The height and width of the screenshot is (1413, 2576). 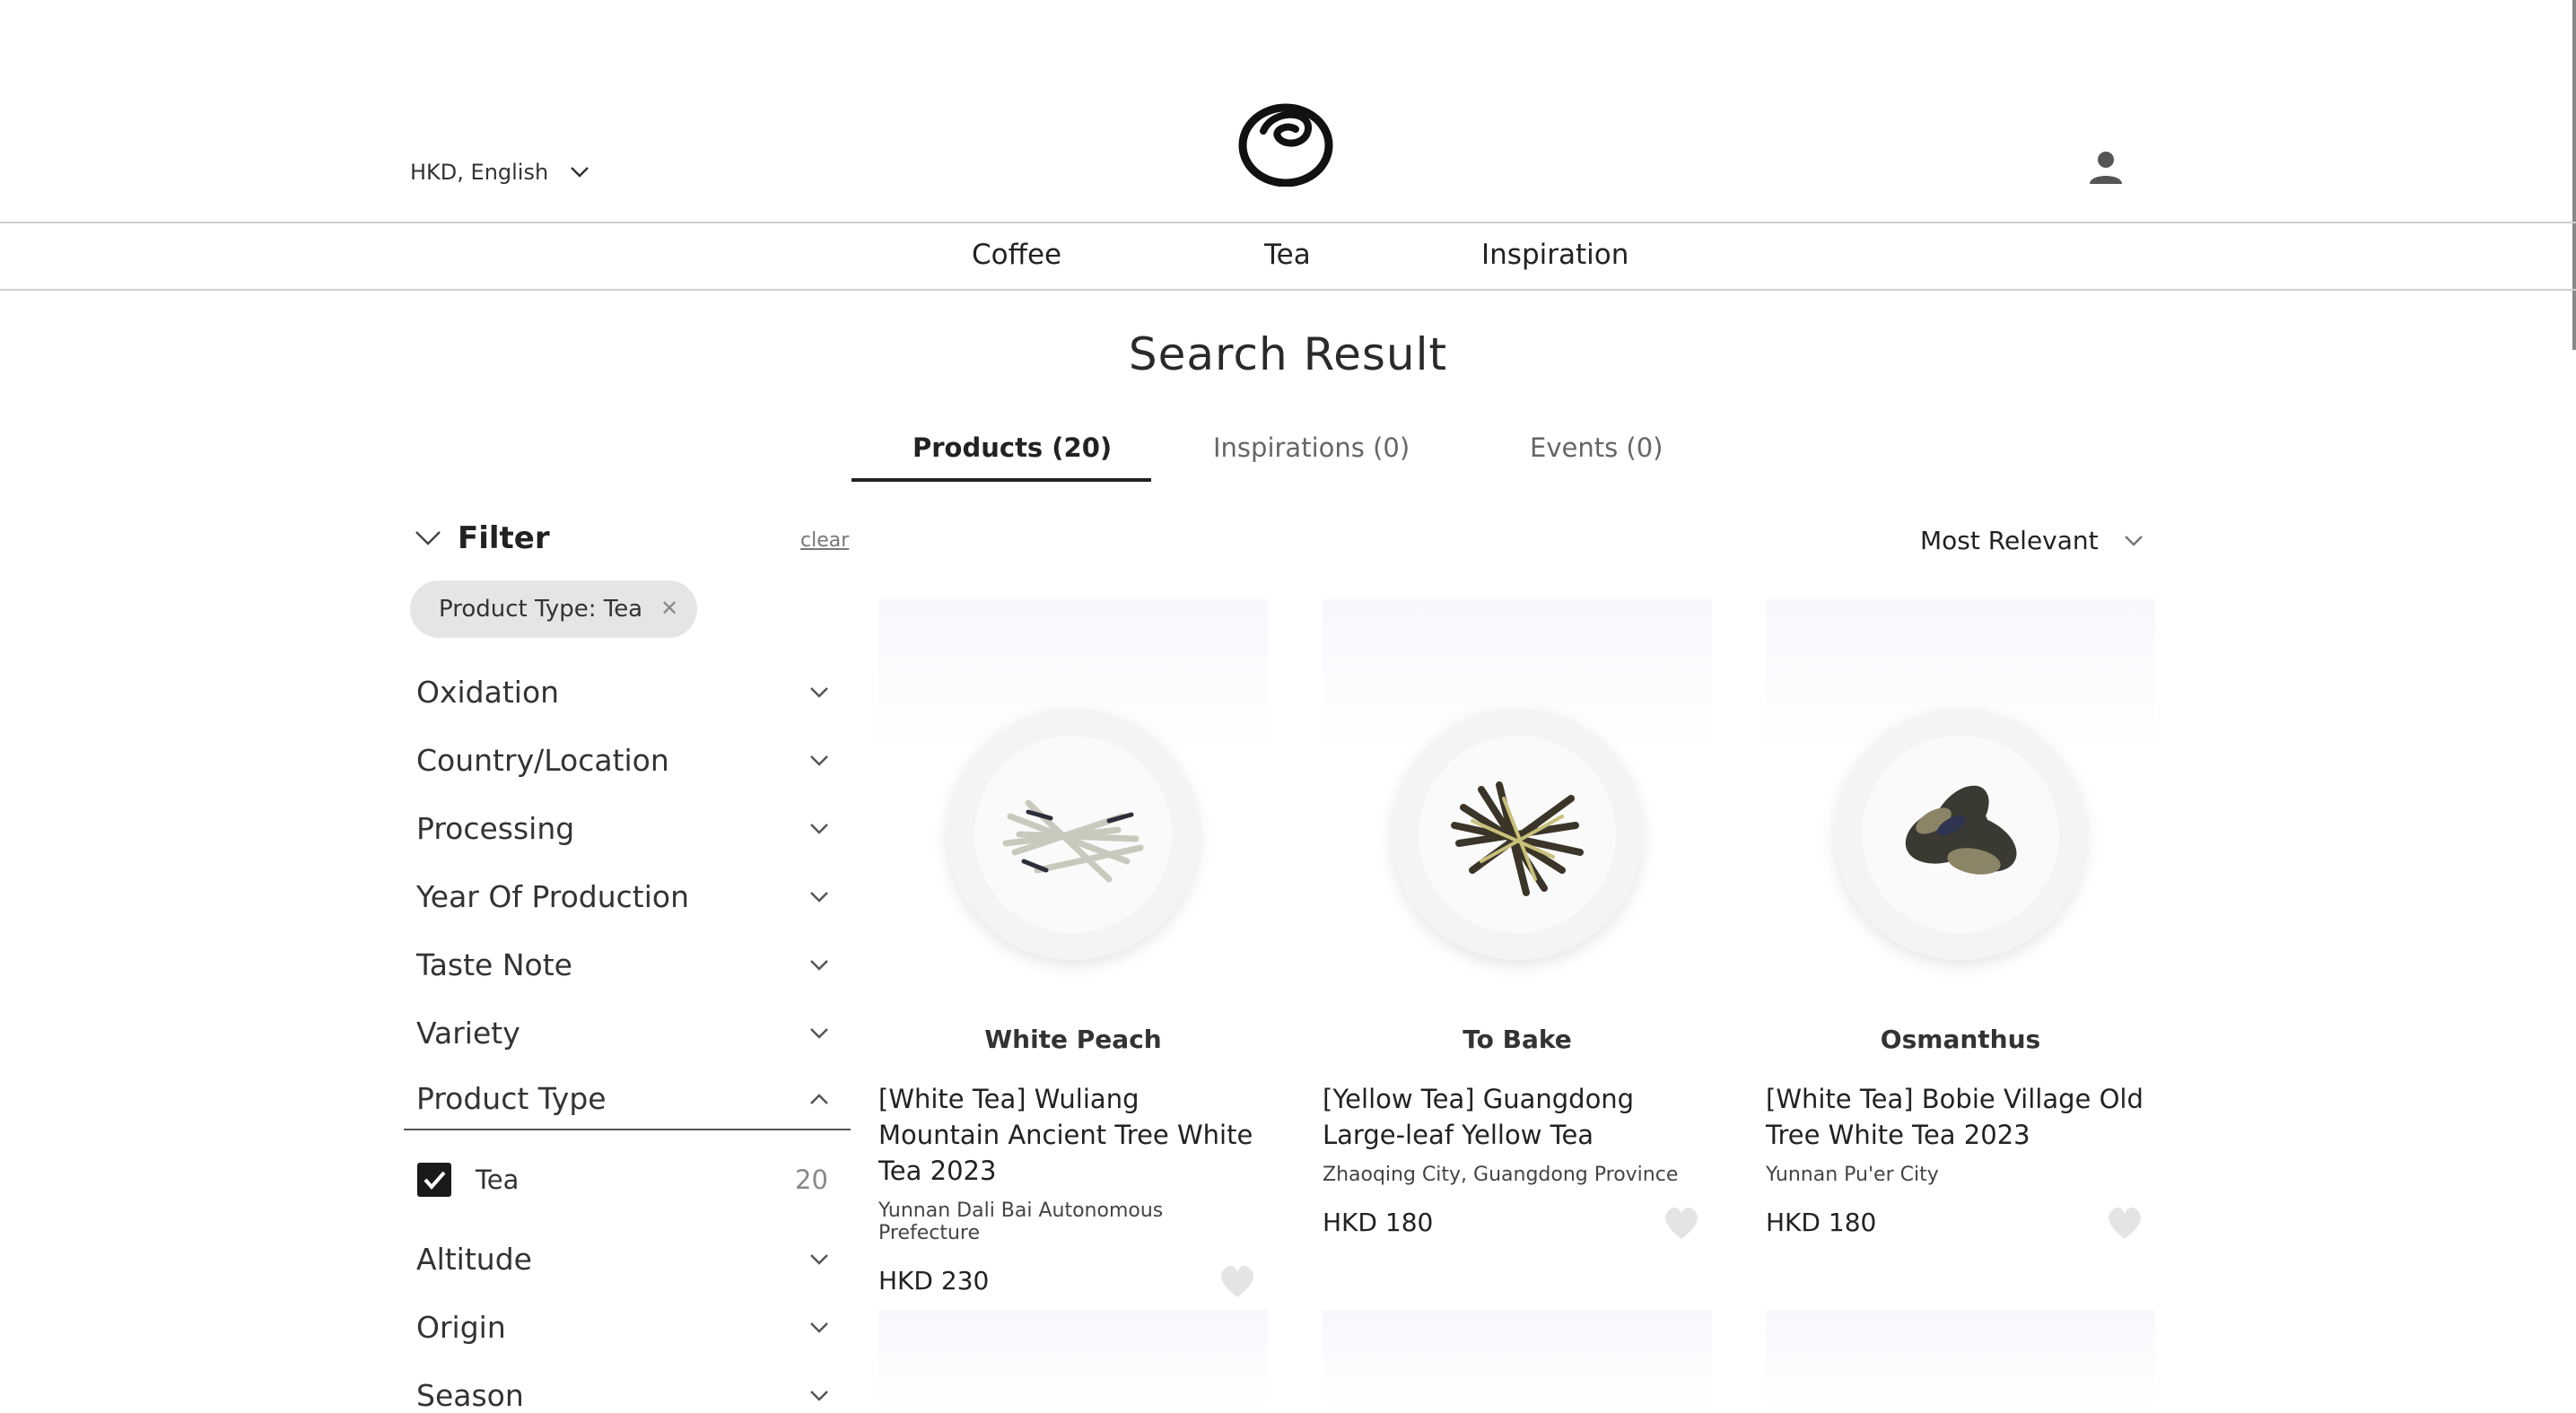 I want to click on chip-label: Product Type: Tea, so click(x=541, y=609).